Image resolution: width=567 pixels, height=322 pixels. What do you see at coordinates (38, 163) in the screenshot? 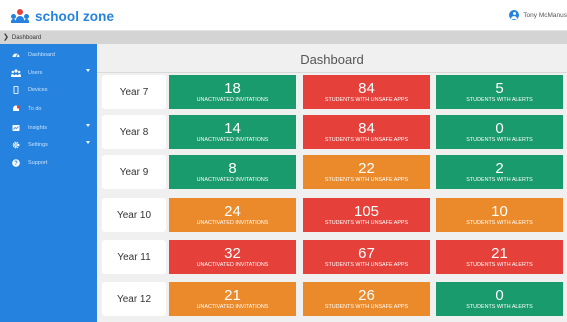
I see `sidebar-item-label: Support` at bounding box center [38, 163].